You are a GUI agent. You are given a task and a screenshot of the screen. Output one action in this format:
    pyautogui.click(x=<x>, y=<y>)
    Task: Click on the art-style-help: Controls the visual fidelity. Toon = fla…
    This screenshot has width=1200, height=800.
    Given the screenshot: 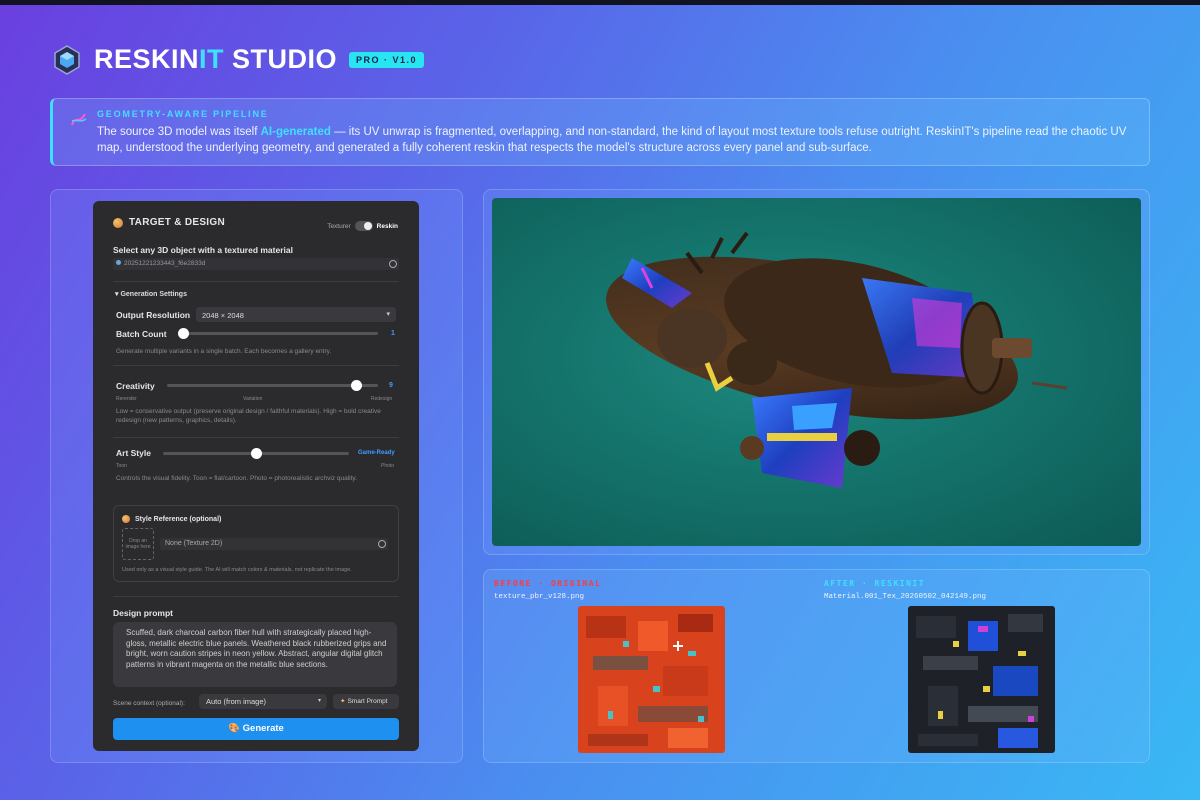 What is the action you would take?
    pyautogui.click(x=236, y=478)
    